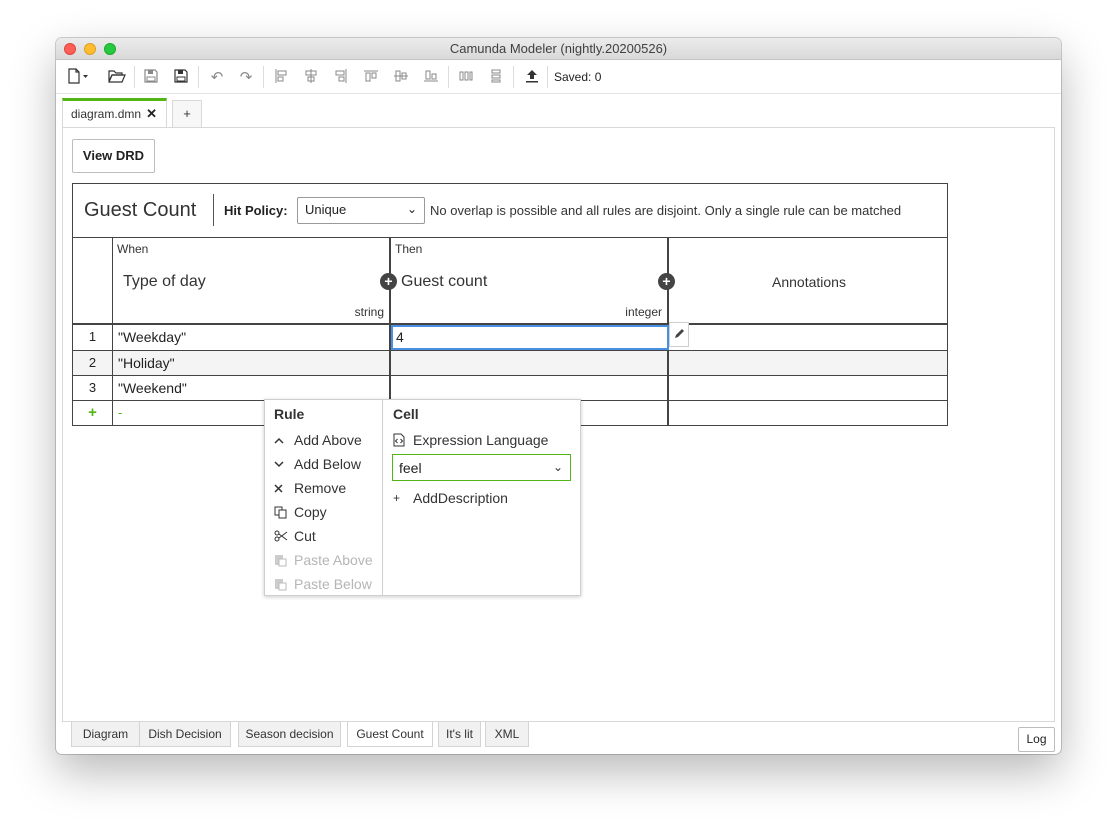 The image size is (1117, 828). I want to click on menu-item-label: Remove, so click(320, 488).